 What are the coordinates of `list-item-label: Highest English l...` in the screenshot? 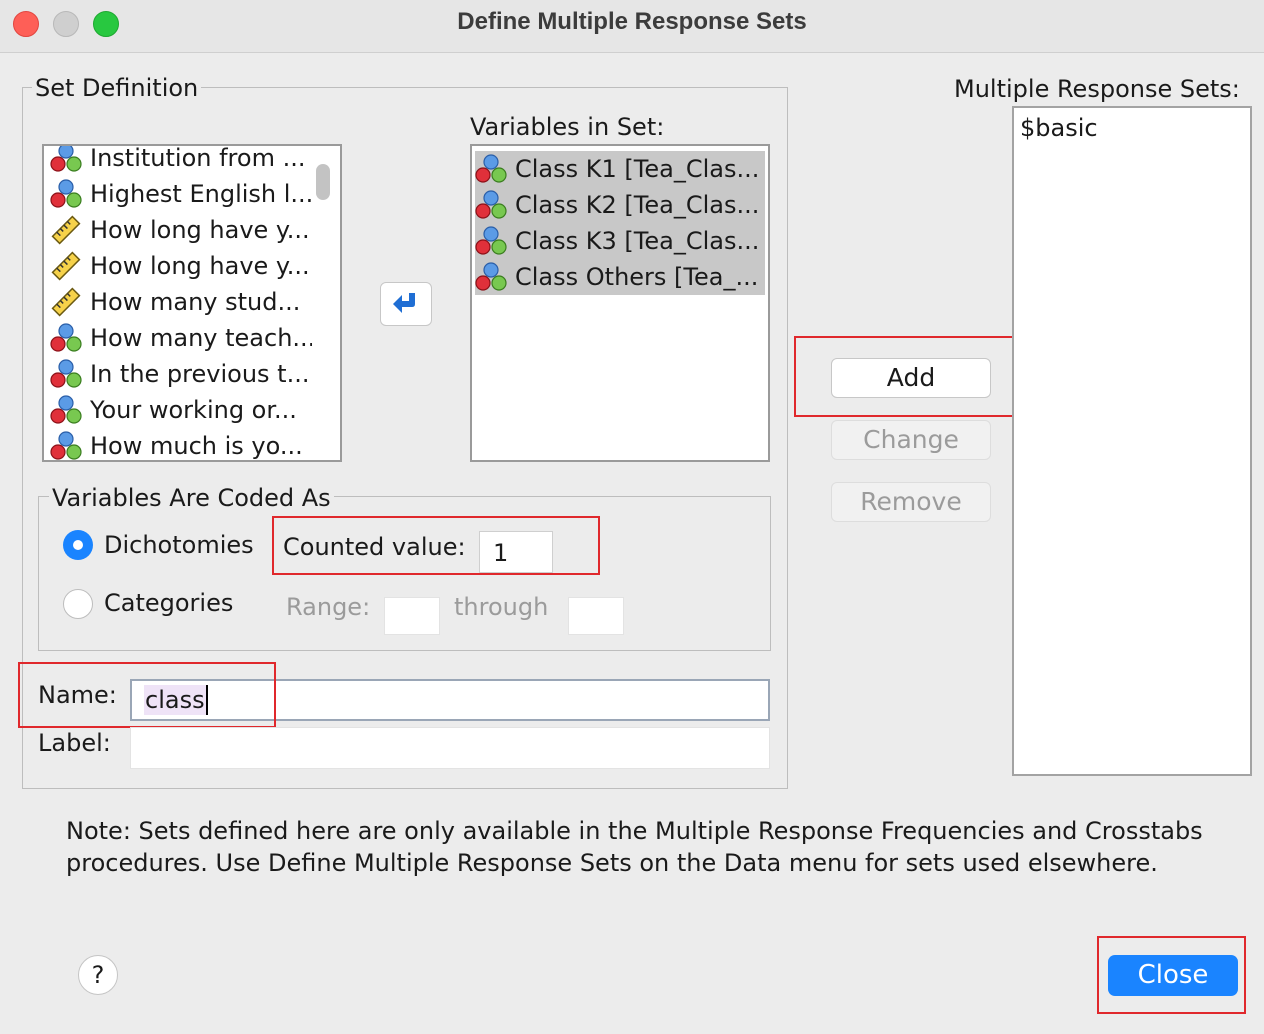 It's located at (201, 194).